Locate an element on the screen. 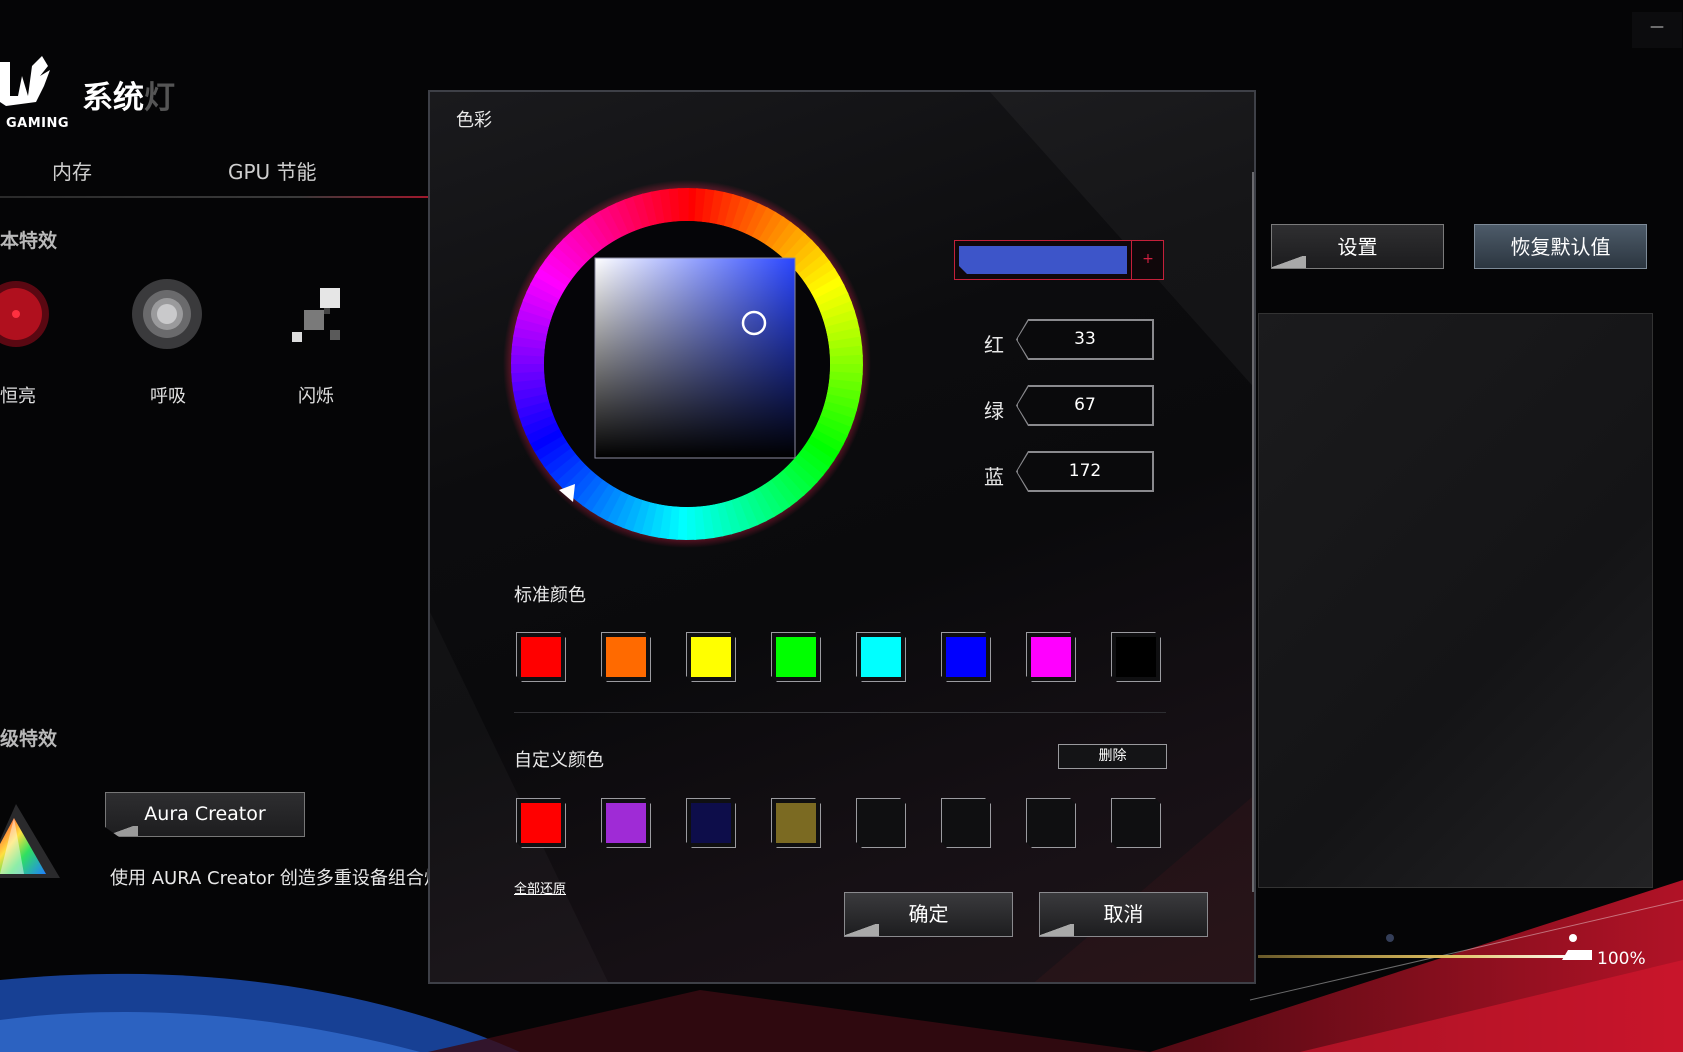 This screenshot has width=1683, height=1052. brightness-value: 100% is located at coordinates (1621, 959).